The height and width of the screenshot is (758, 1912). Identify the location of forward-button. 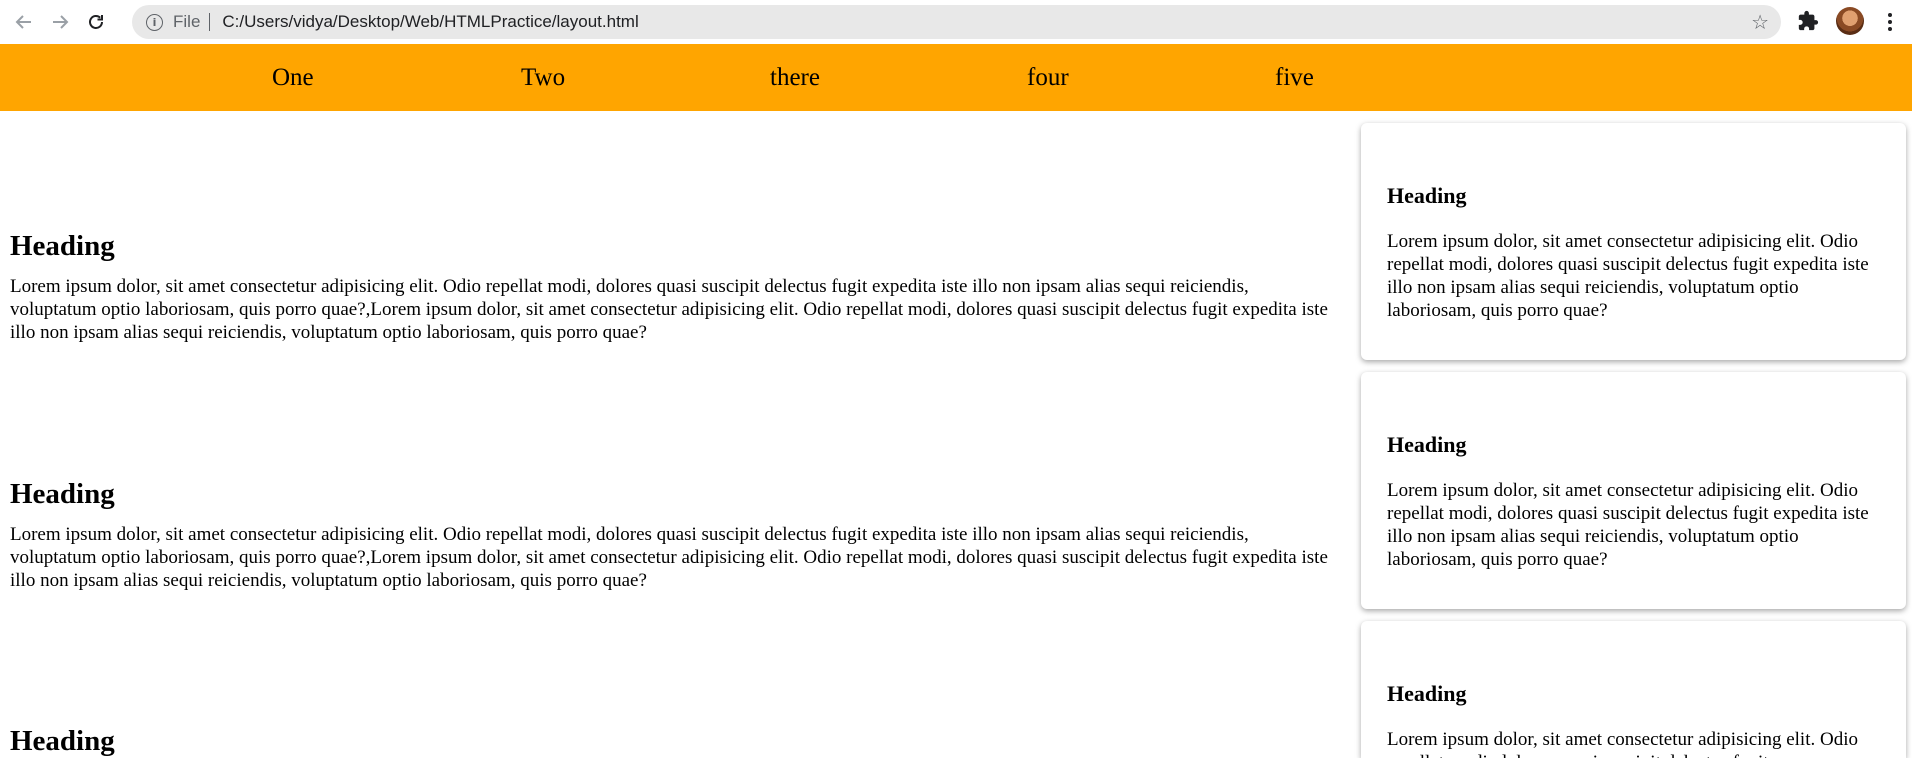
(60, 22).